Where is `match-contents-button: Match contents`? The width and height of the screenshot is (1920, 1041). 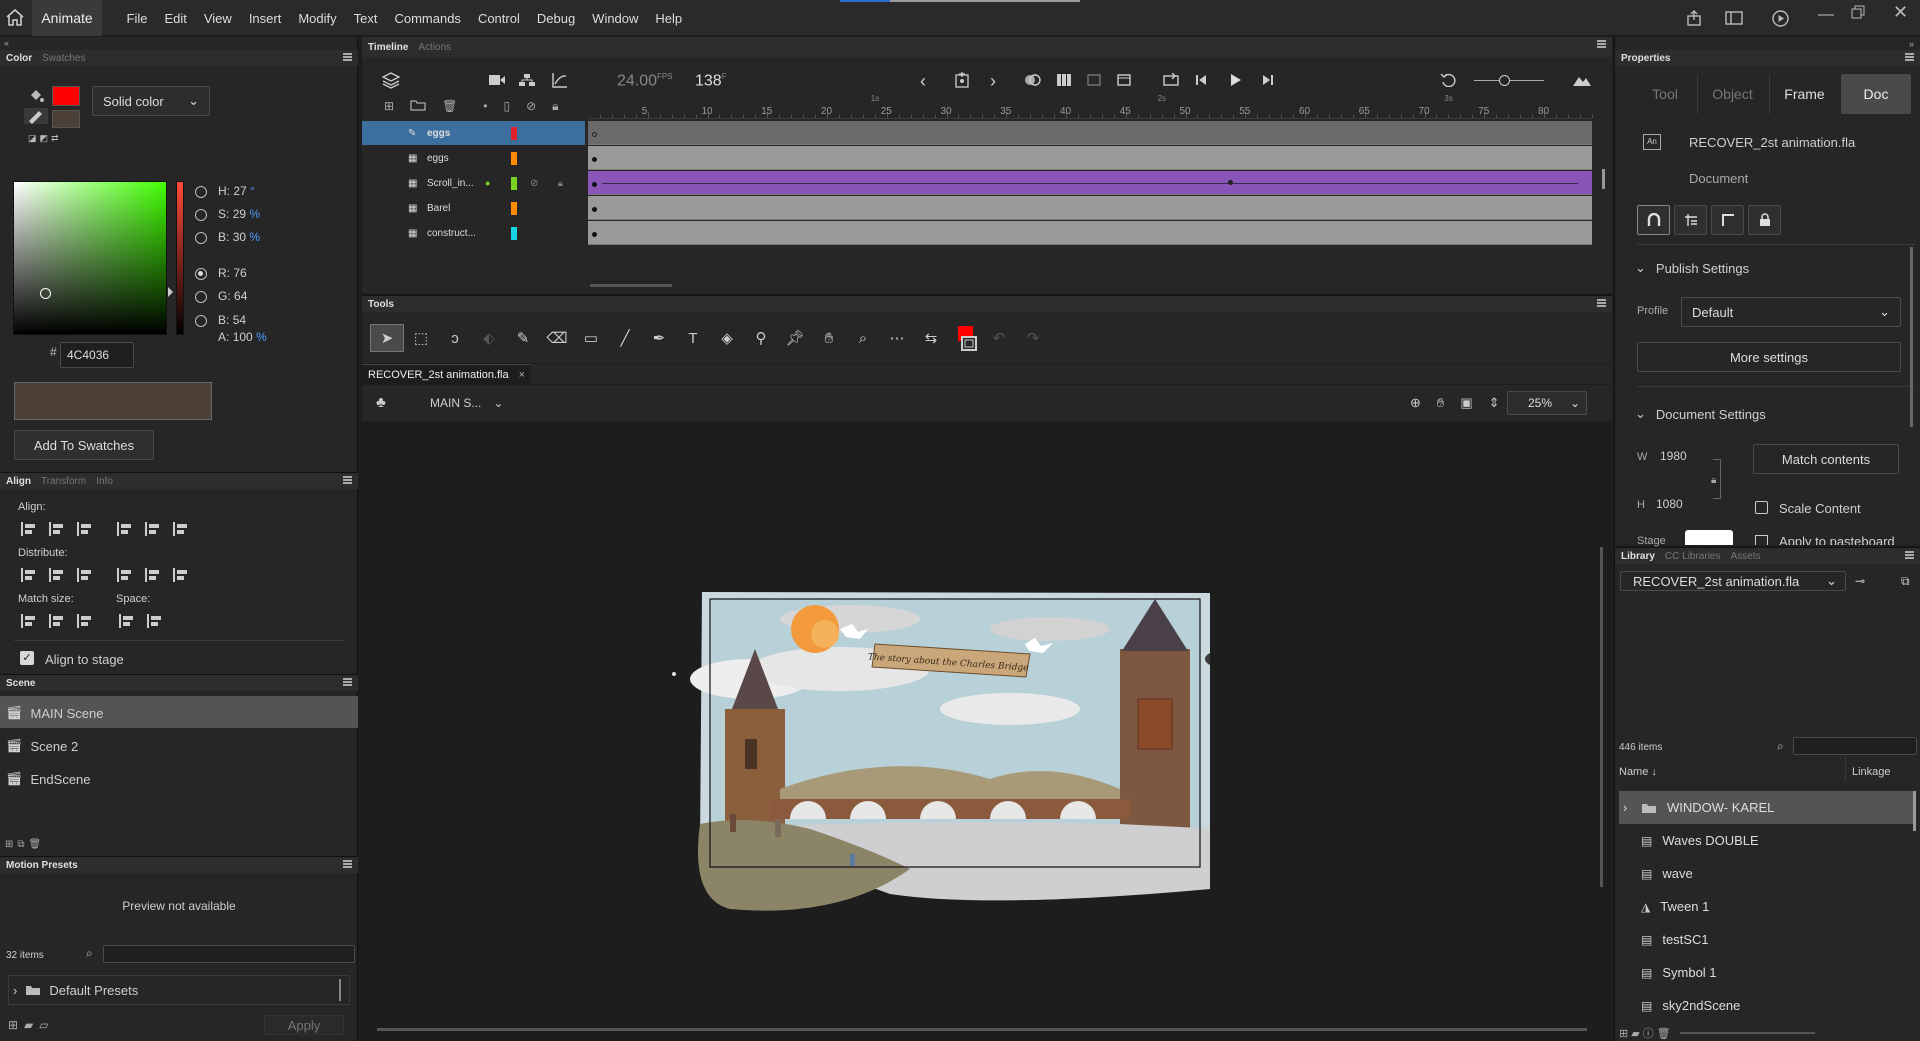 match-contents-button: Match contents is located at coordinates (1826, 459).